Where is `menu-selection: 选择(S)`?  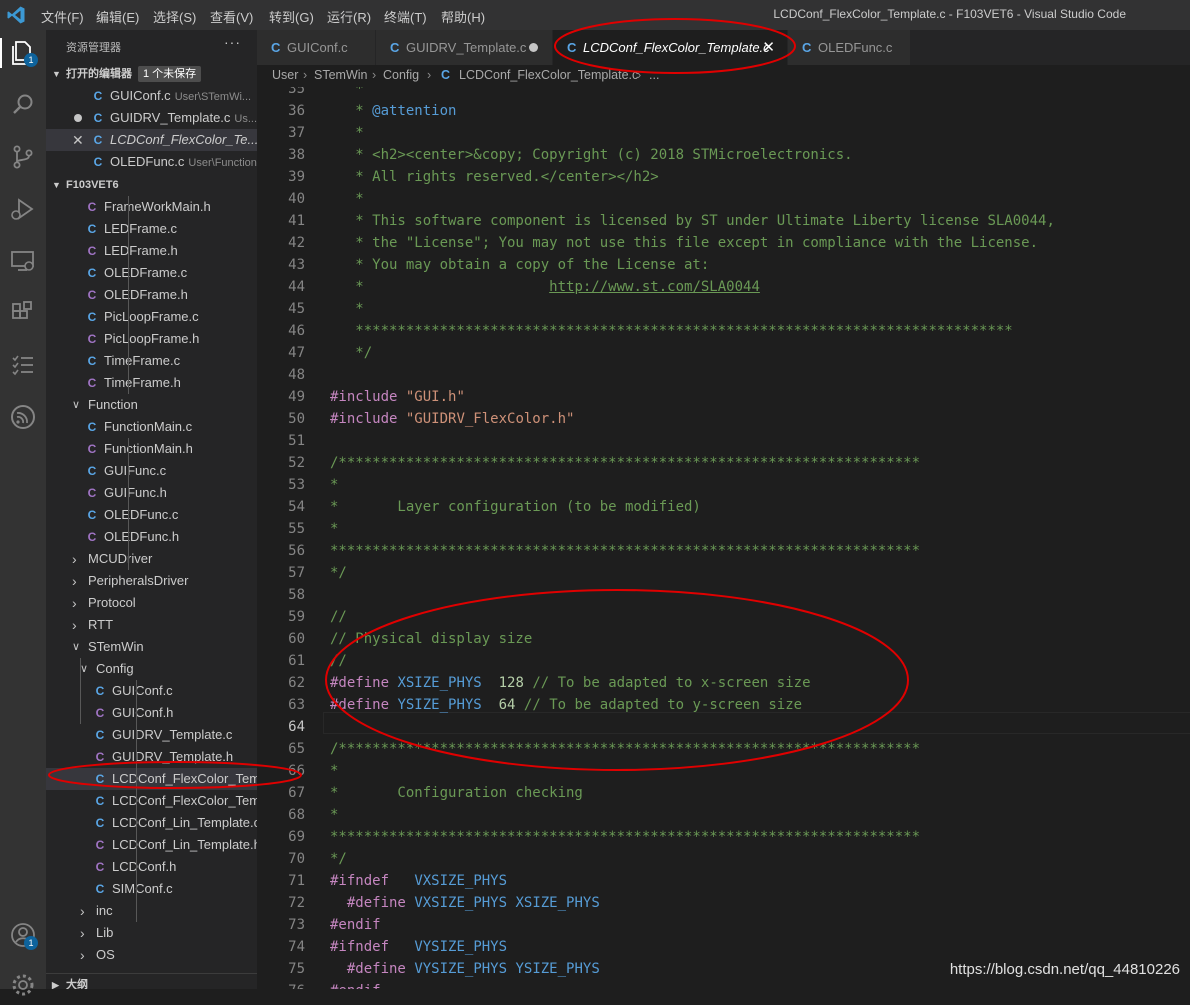
menu-selection: 选择(S) is located at coordinates (174, 16).